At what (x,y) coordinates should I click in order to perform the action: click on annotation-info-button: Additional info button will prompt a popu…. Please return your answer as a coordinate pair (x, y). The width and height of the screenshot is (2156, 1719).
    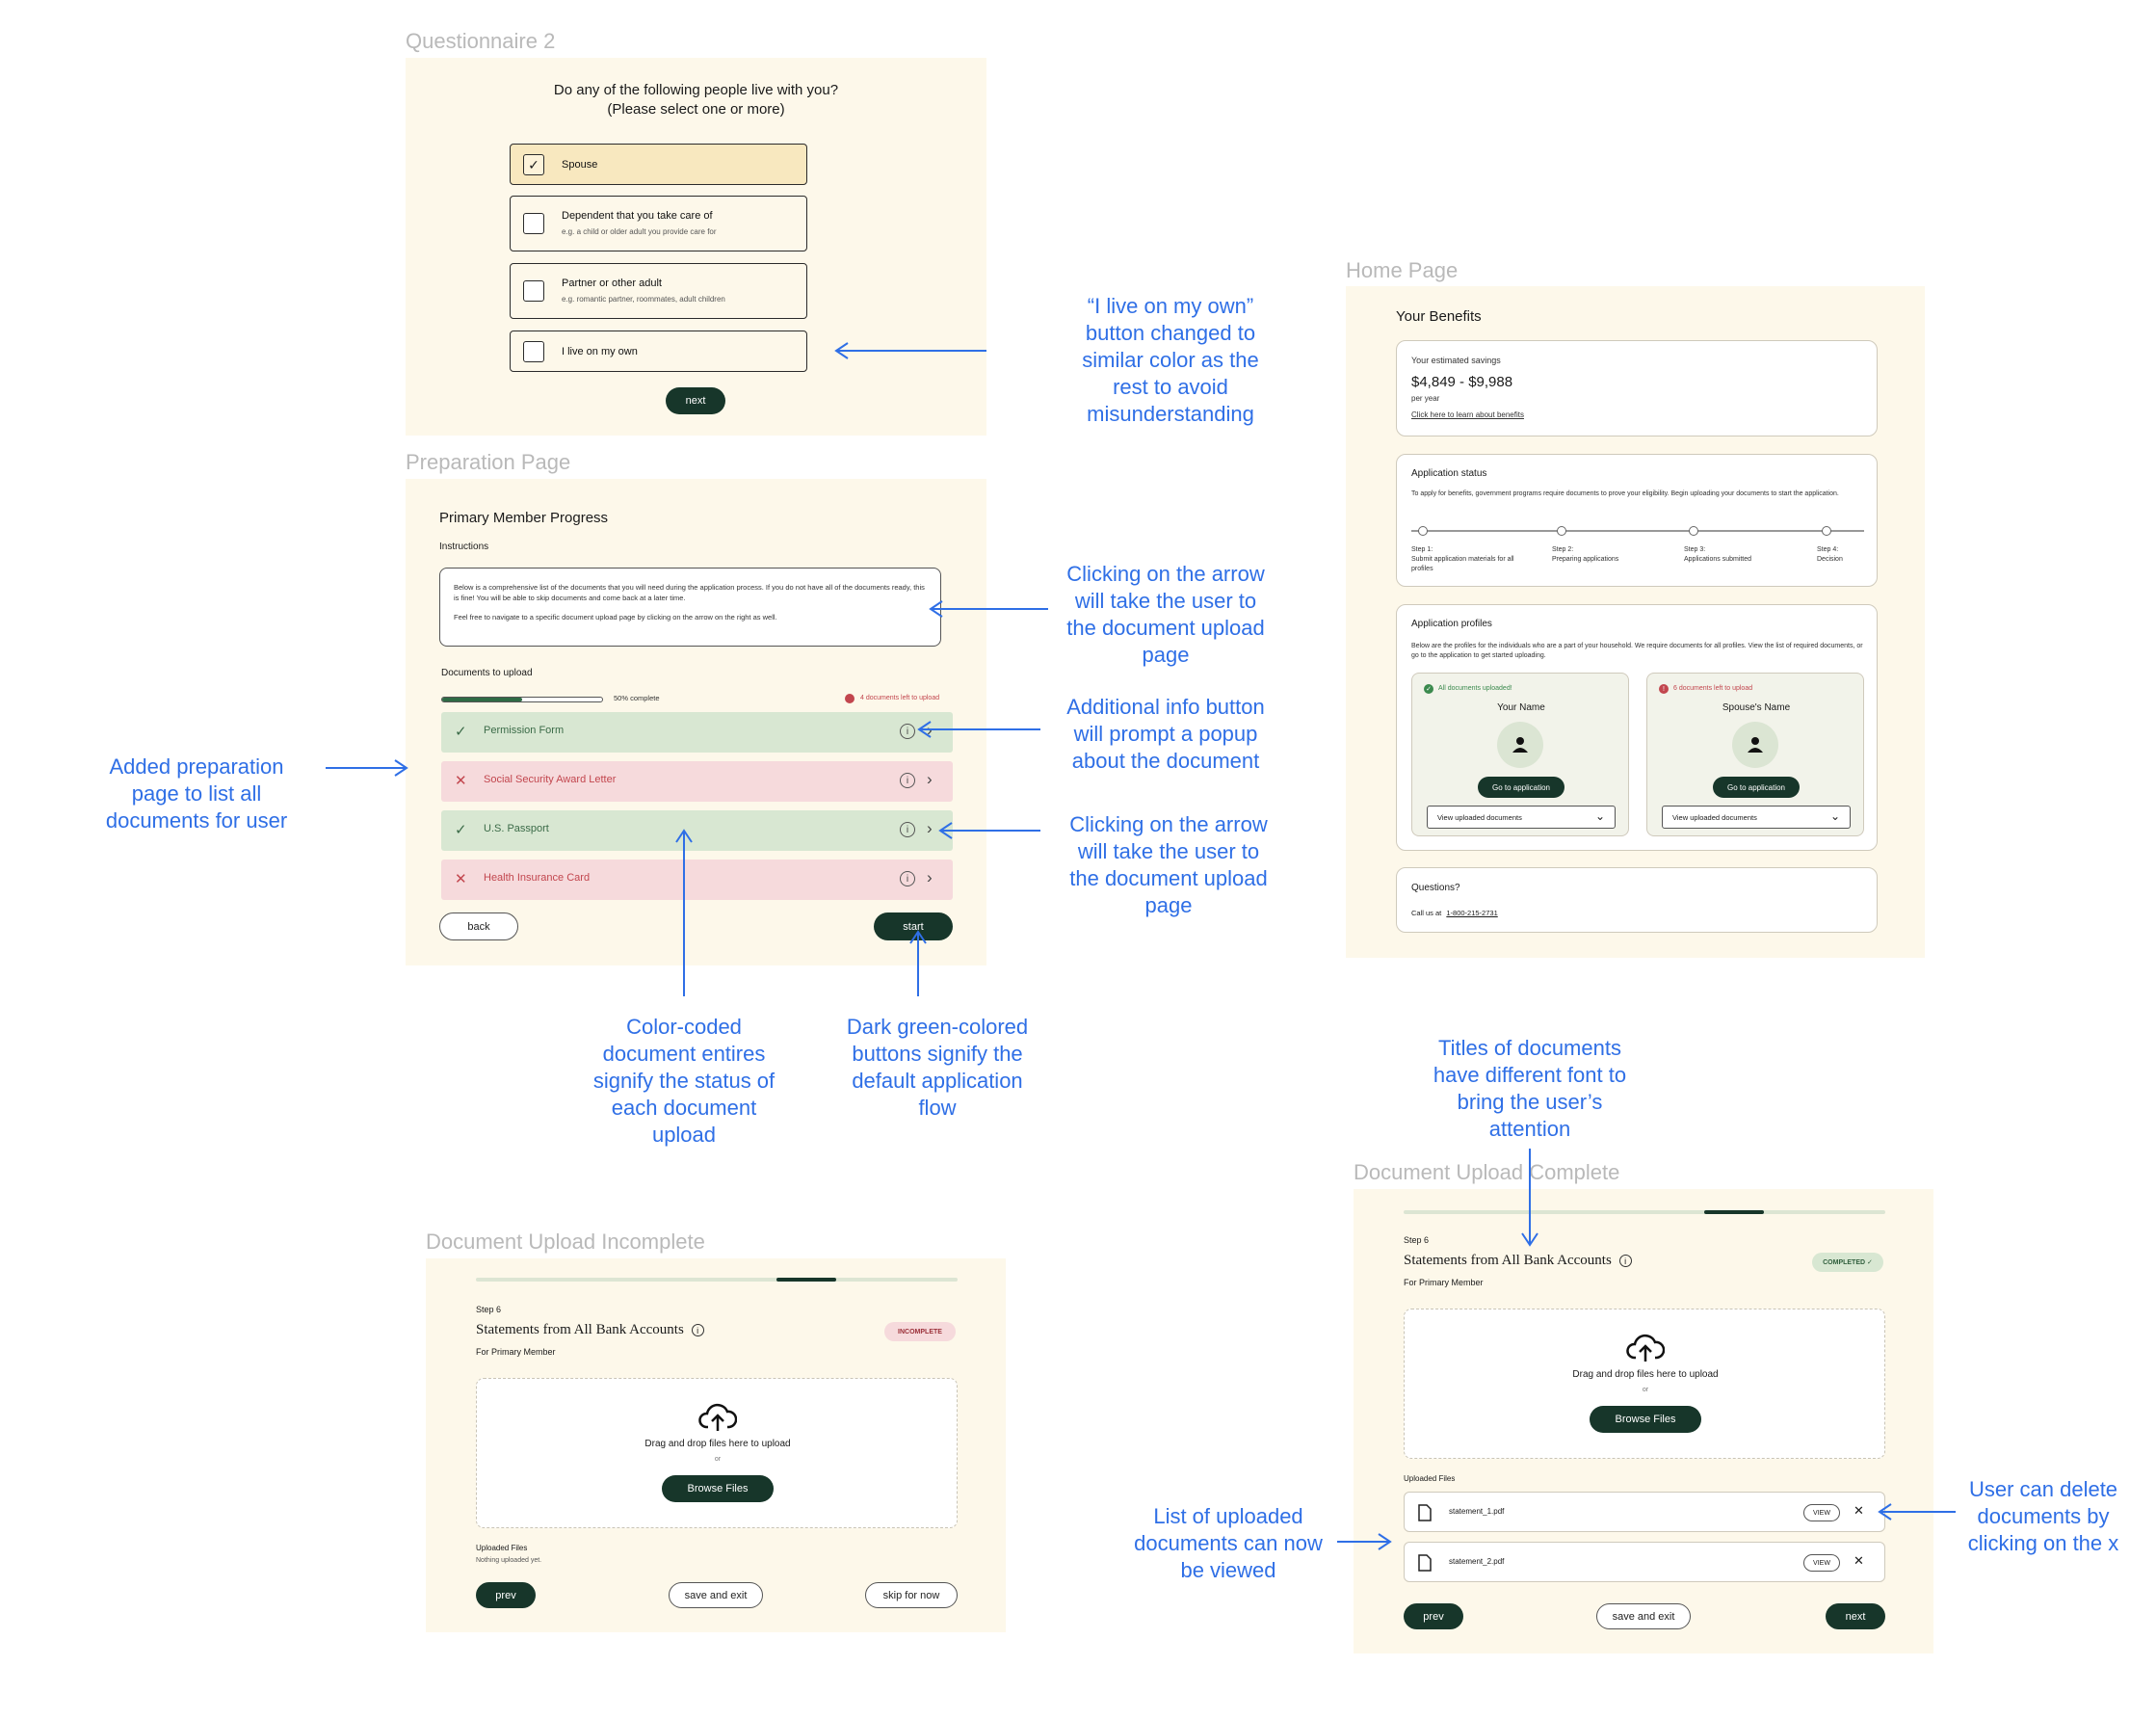
    Looking at the image, I should click on (1165, 734).